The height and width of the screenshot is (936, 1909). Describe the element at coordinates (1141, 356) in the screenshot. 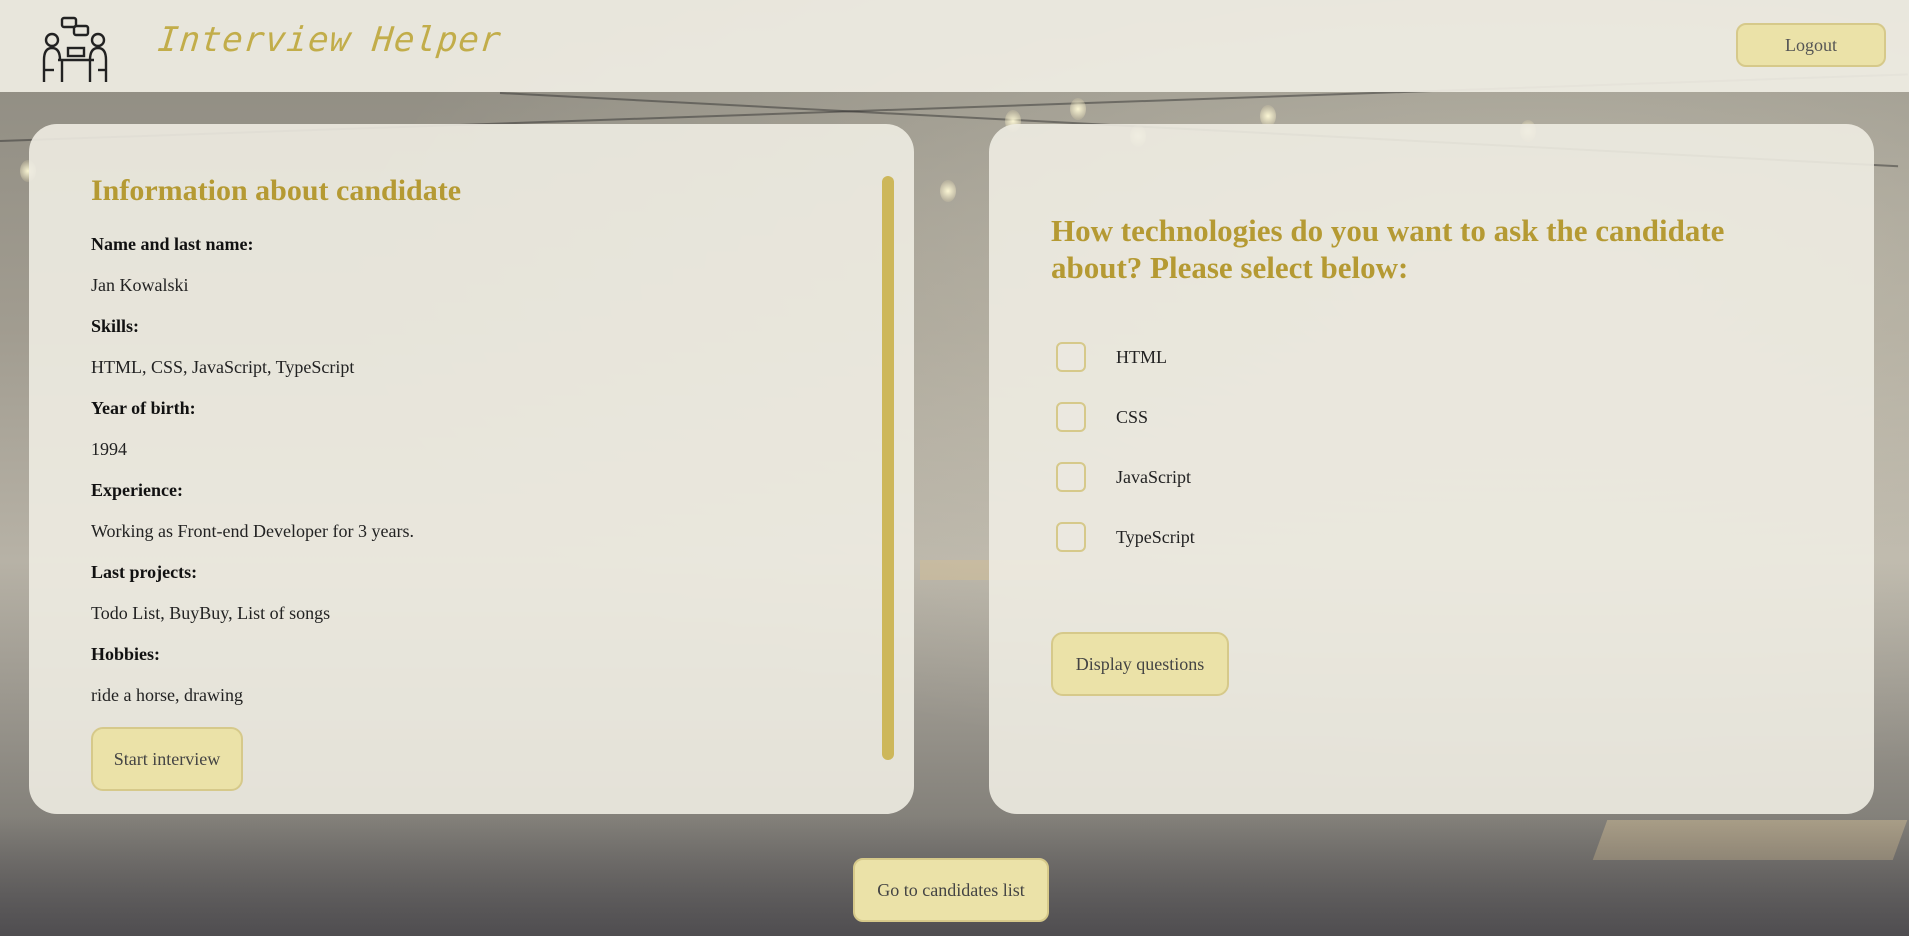

I see `html-label: HTML` at that location.